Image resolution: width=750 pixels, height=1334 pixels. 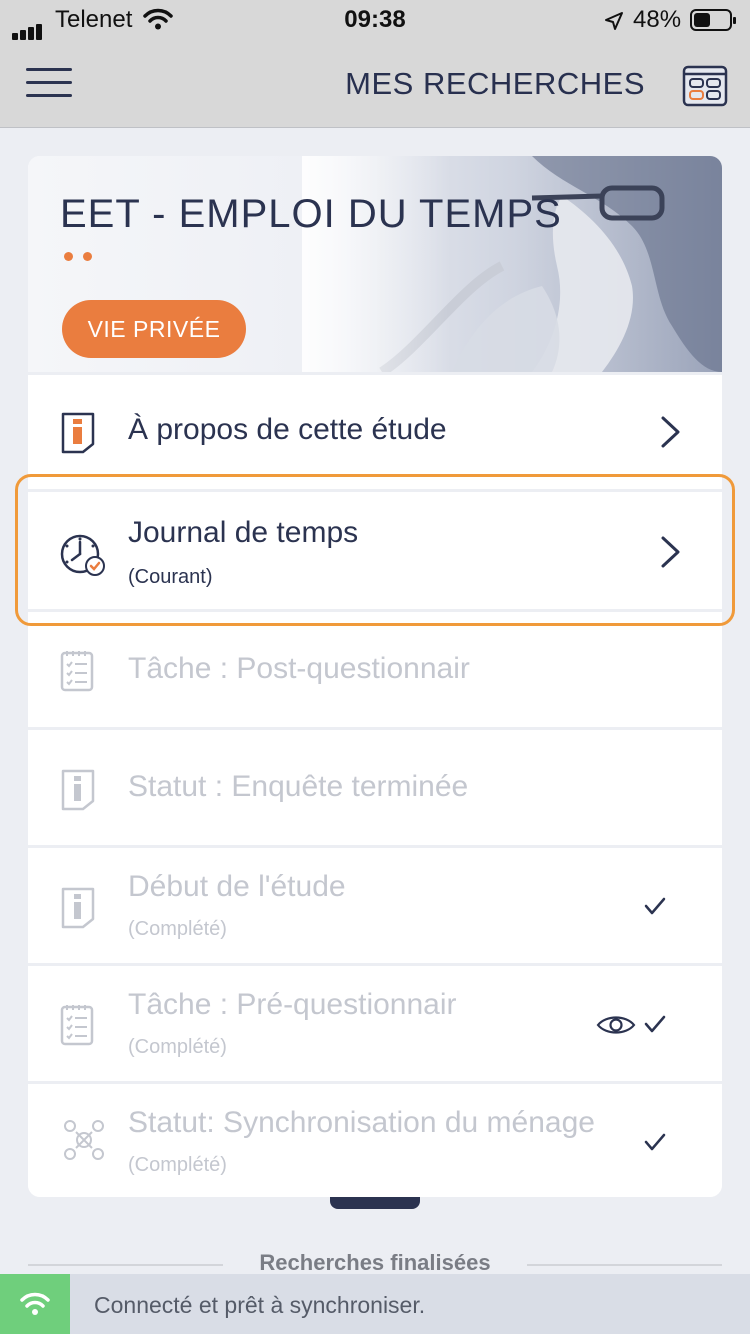 What do you see at coordinates (237, 886) in the screenshot?
I see `list-item-label: Début de l'étude` at bounding box center [237, 886].